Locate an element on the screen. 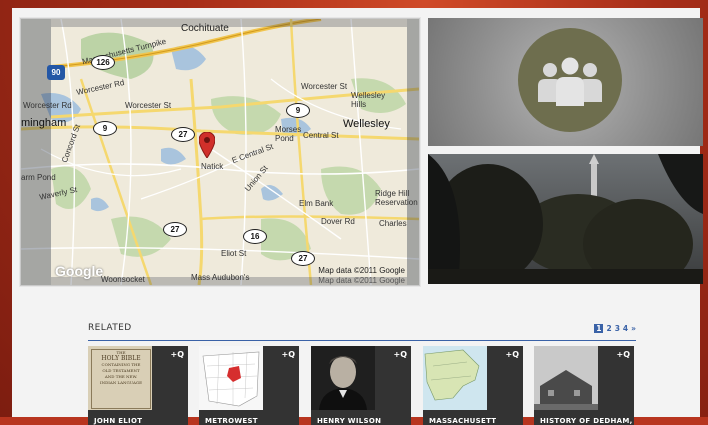 This screenshot has width=708, height=425. map-label-worcester-st-right: Worcester St is located at coordinates (324, 86).